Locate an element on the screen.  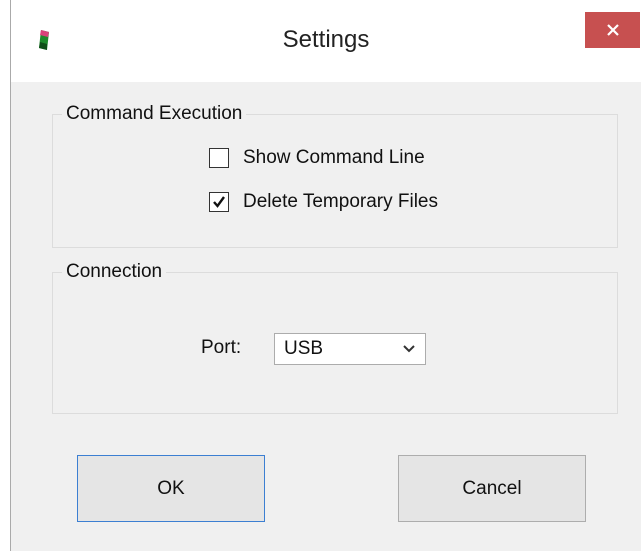
show-command-line-option: Show Command Line is located at coordinates (317, 158).